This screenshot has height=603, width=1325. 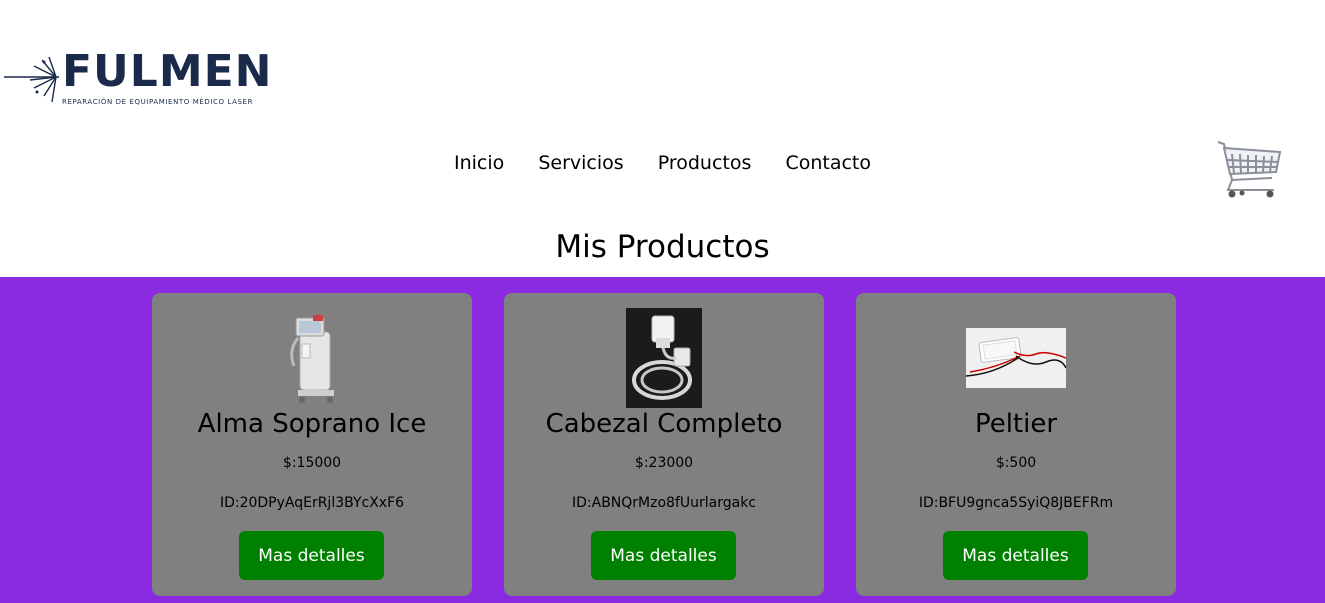 I want to click on laser-machine-image, so click(x=312, y=359).